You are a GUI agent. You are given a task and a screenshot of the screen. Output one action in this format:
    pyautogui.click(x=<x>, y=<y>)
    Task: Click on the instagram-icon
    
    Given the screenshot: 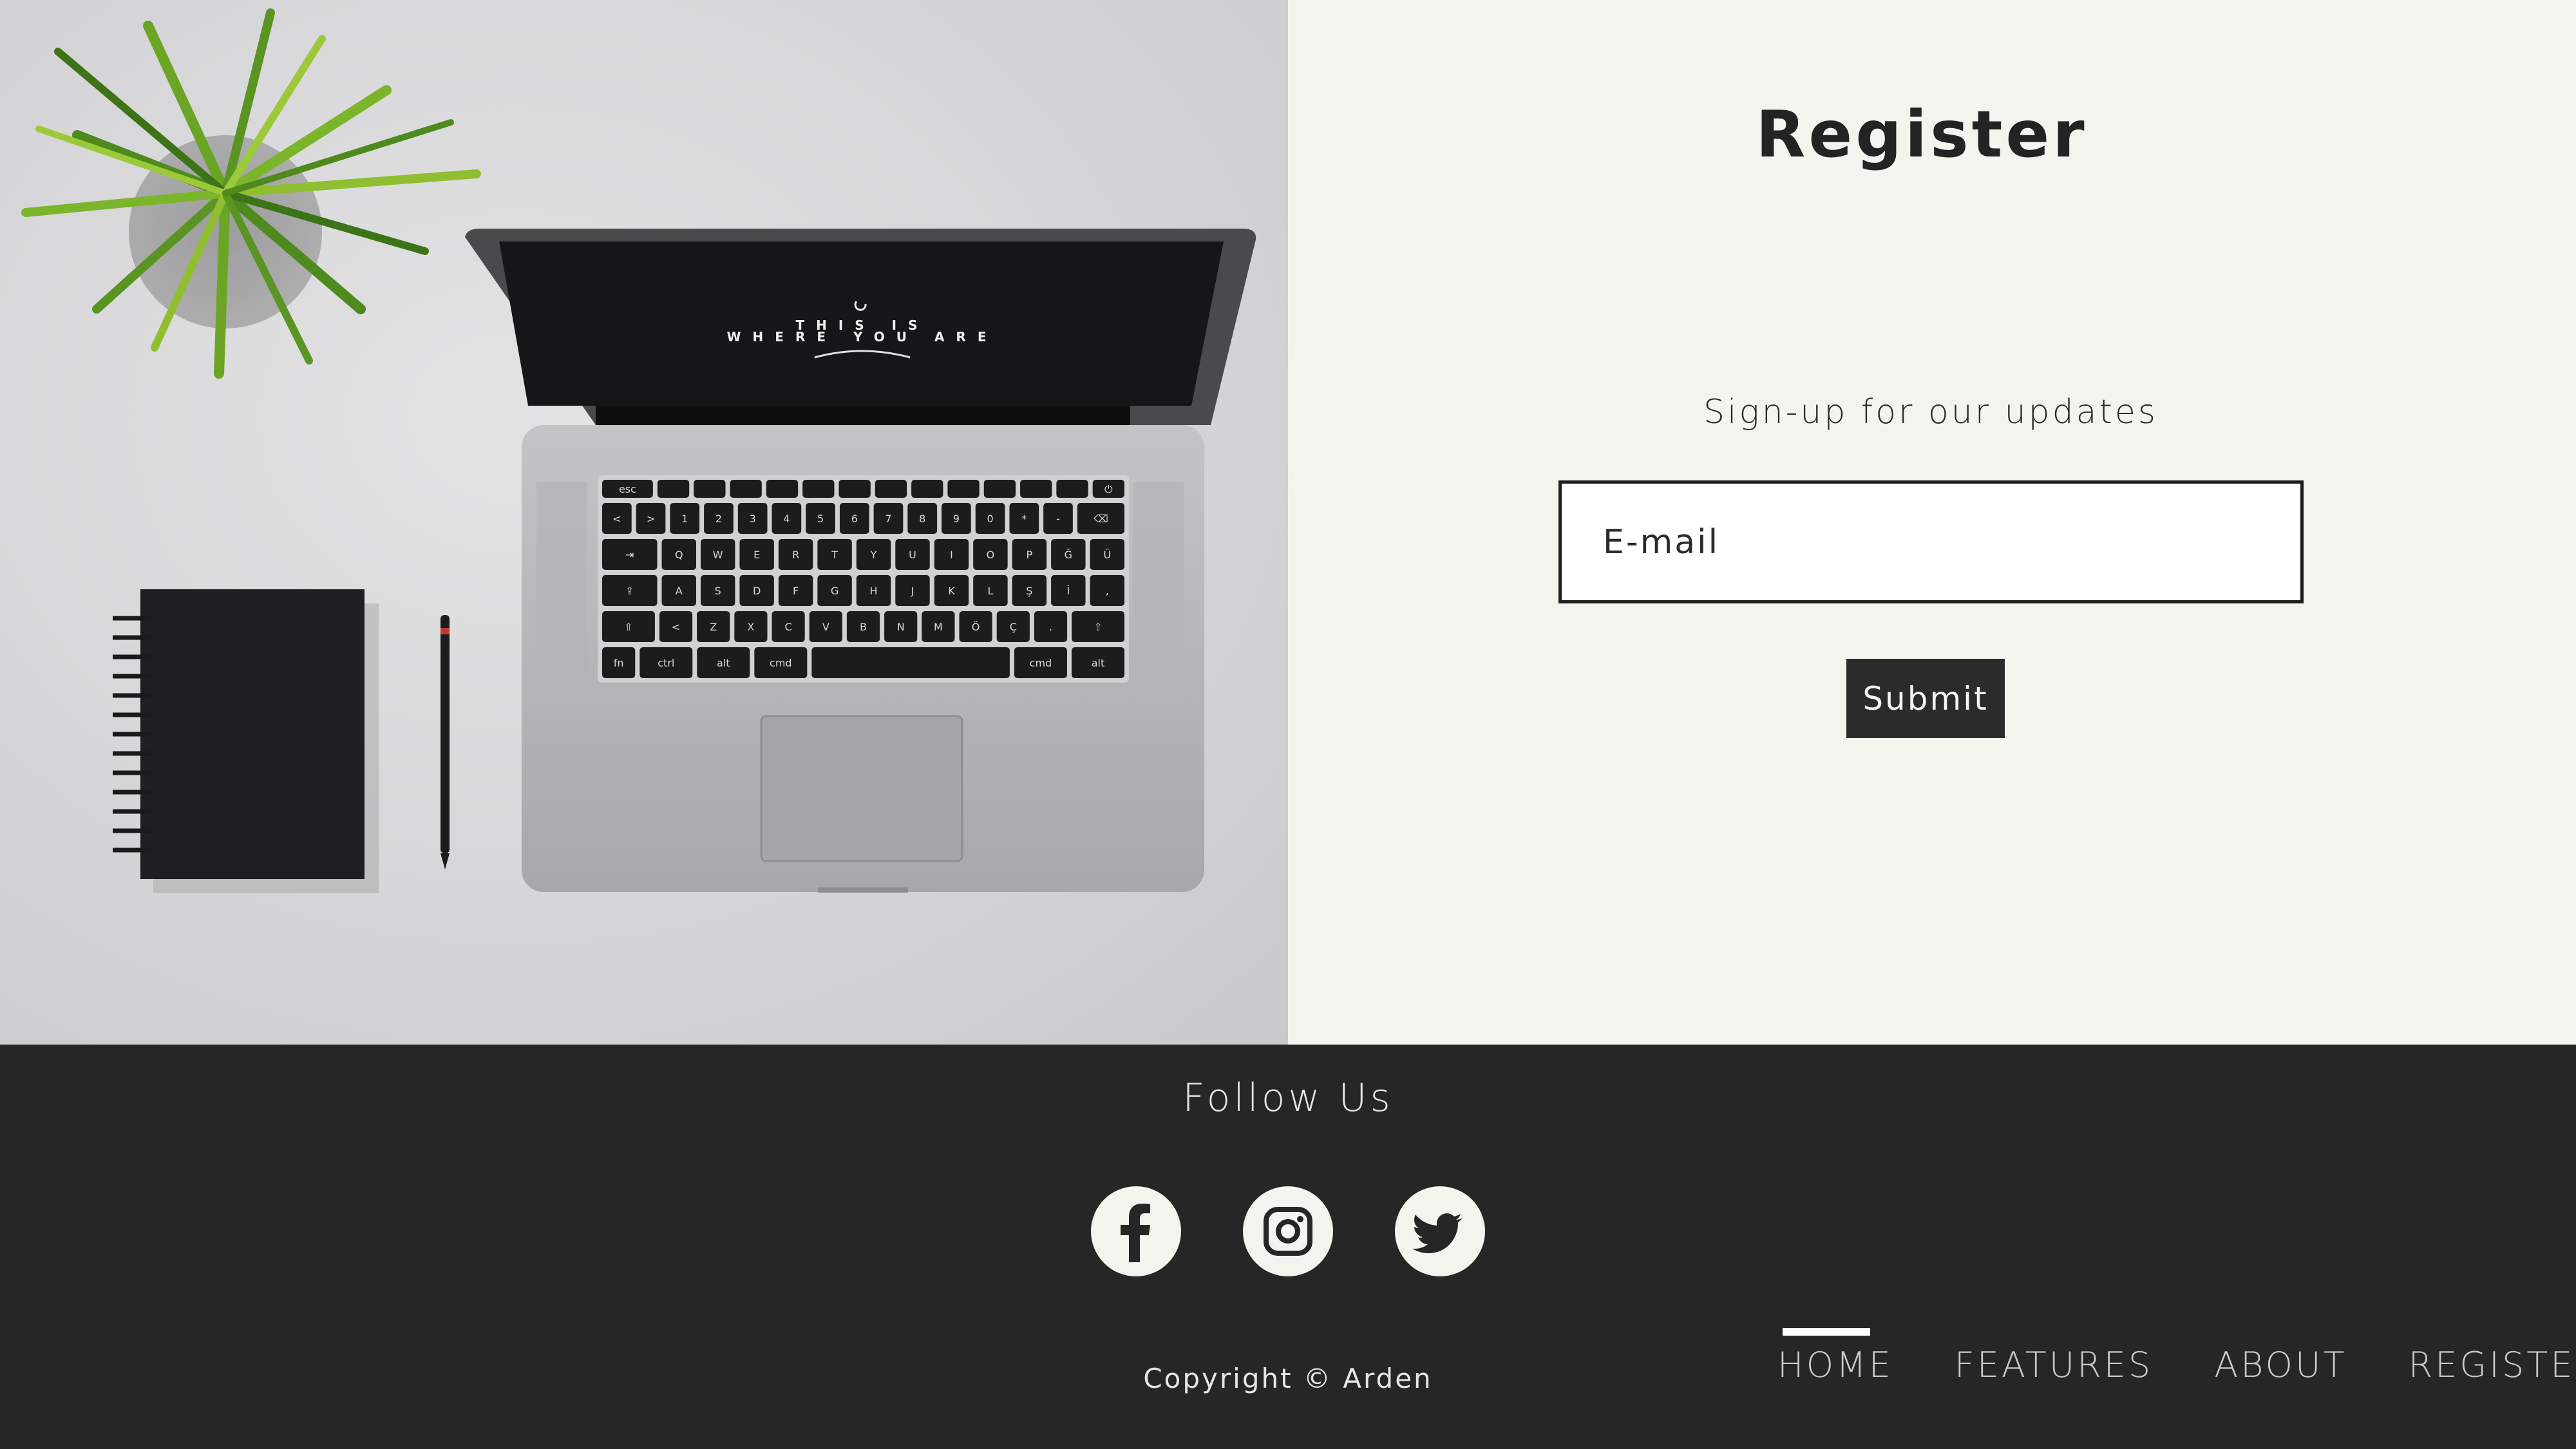 What is the action you would take?
    pyautogui.click(x=1288, y=1231)
    